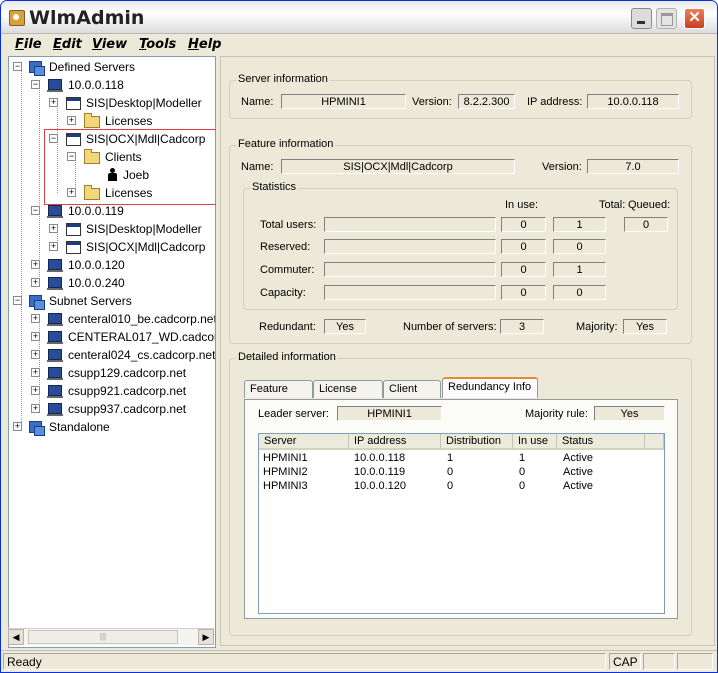  Describe the element at coordinates (395, 442) in the screenshot. I see `col-ip-header: IP address` at that location.